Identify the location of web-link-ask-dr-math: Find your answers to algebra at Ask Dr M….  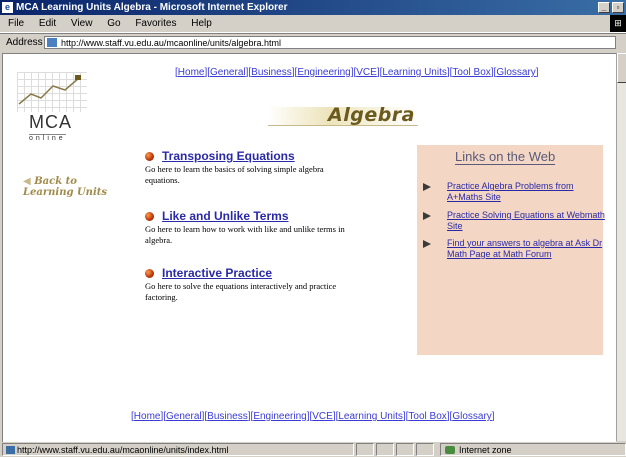
(527, 249).